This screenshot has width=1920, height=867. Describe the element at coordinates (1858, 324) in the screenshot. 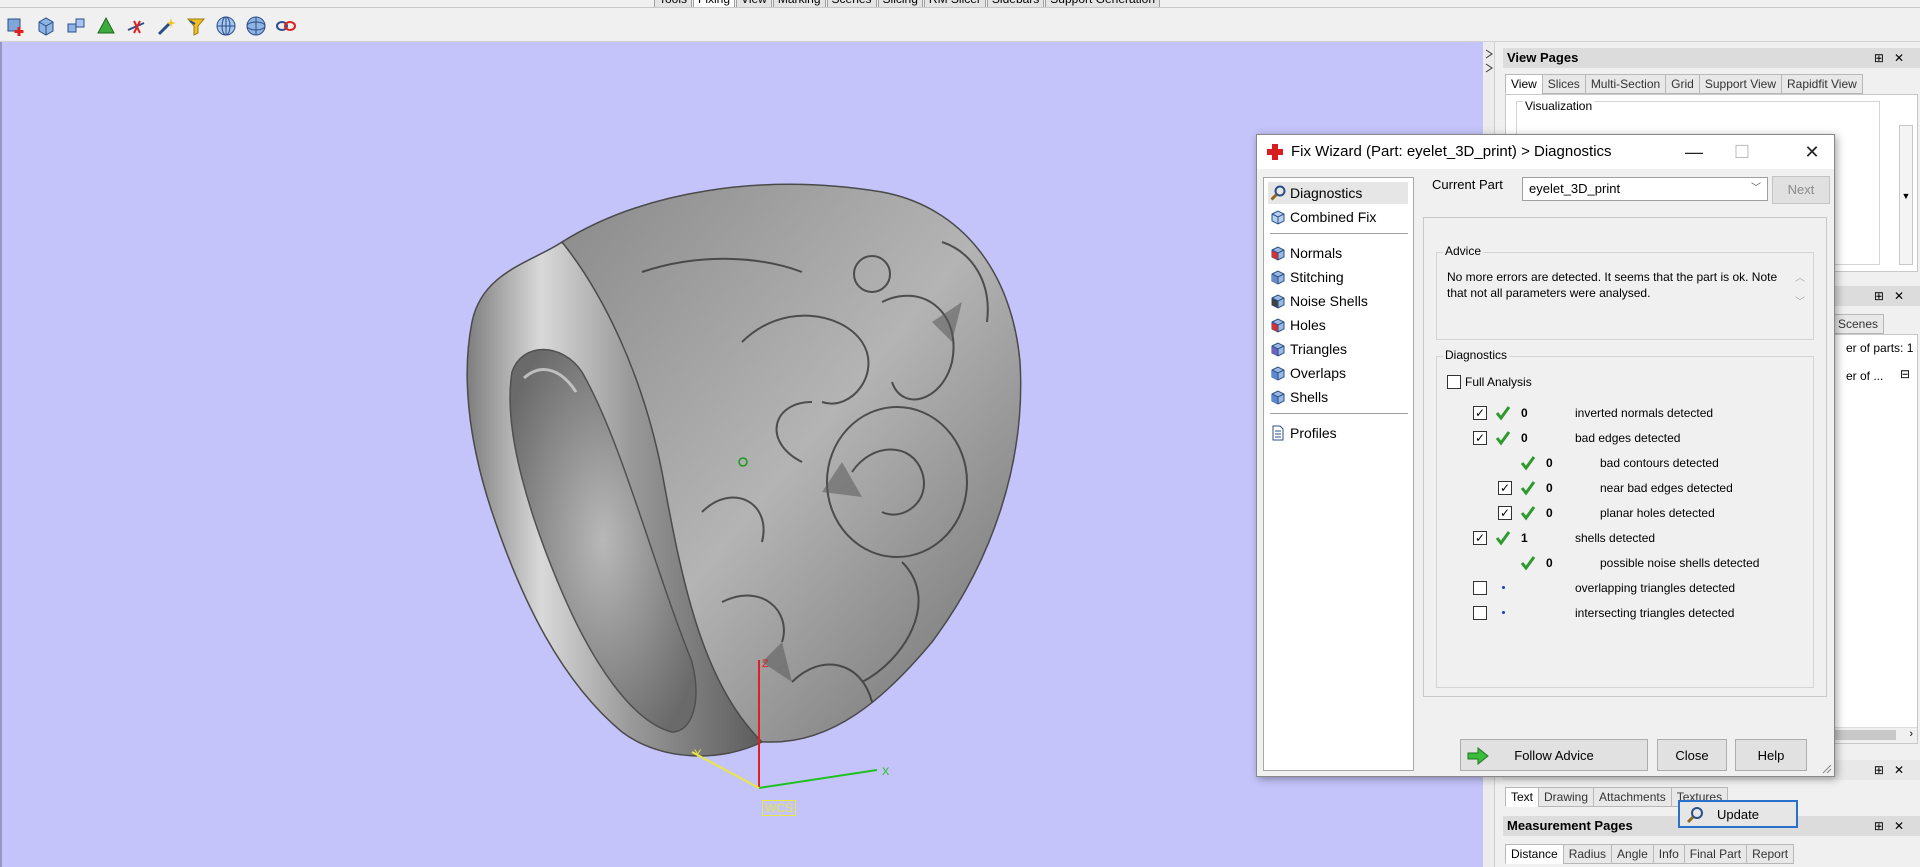

I see `parts-tab-1: Scenes` at that location.